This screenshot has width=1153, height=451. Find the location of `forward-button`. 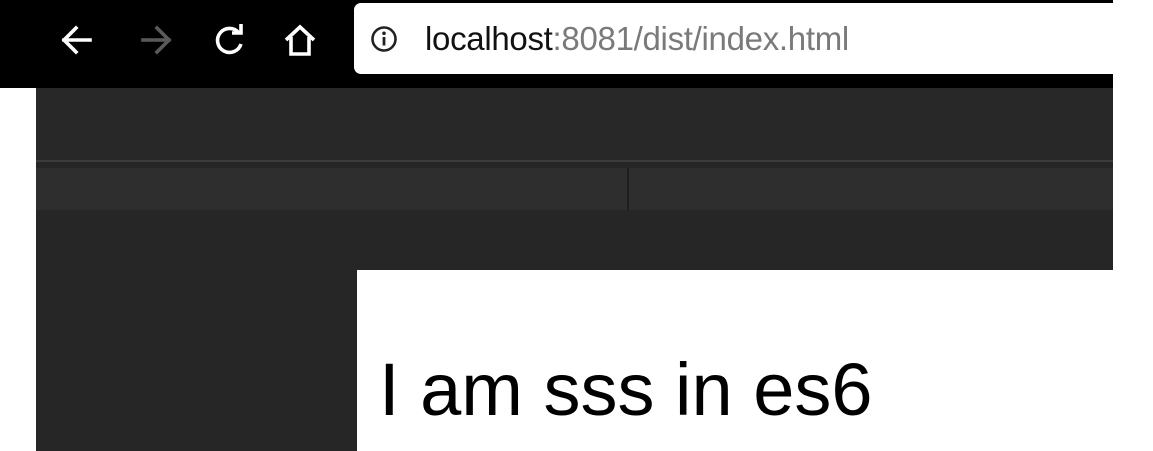

forward-button is located at coordinates (157, 40).